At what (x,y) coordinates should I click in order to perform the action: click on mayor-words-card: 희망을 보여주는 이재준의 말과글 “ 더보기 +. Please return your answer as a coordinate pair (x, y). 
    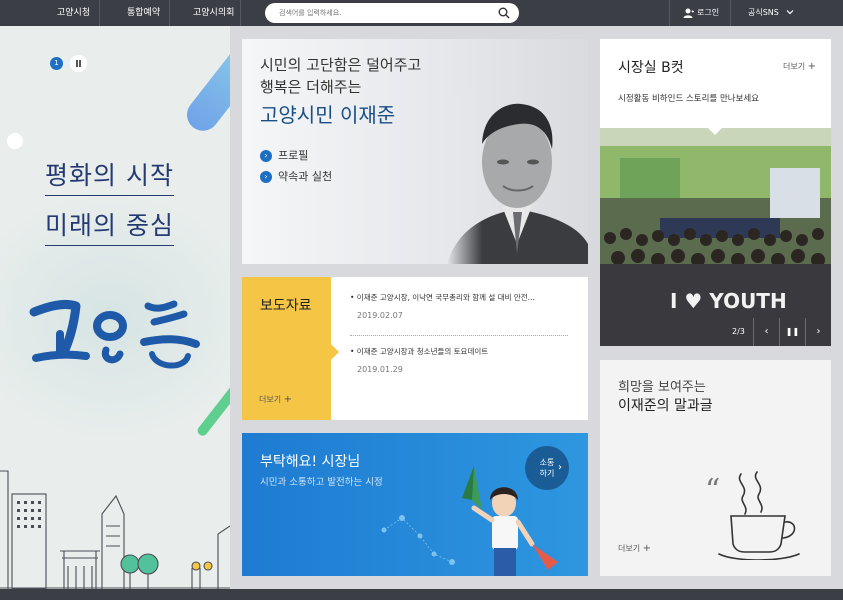
    Looking at the image, I should click on (715, 468).